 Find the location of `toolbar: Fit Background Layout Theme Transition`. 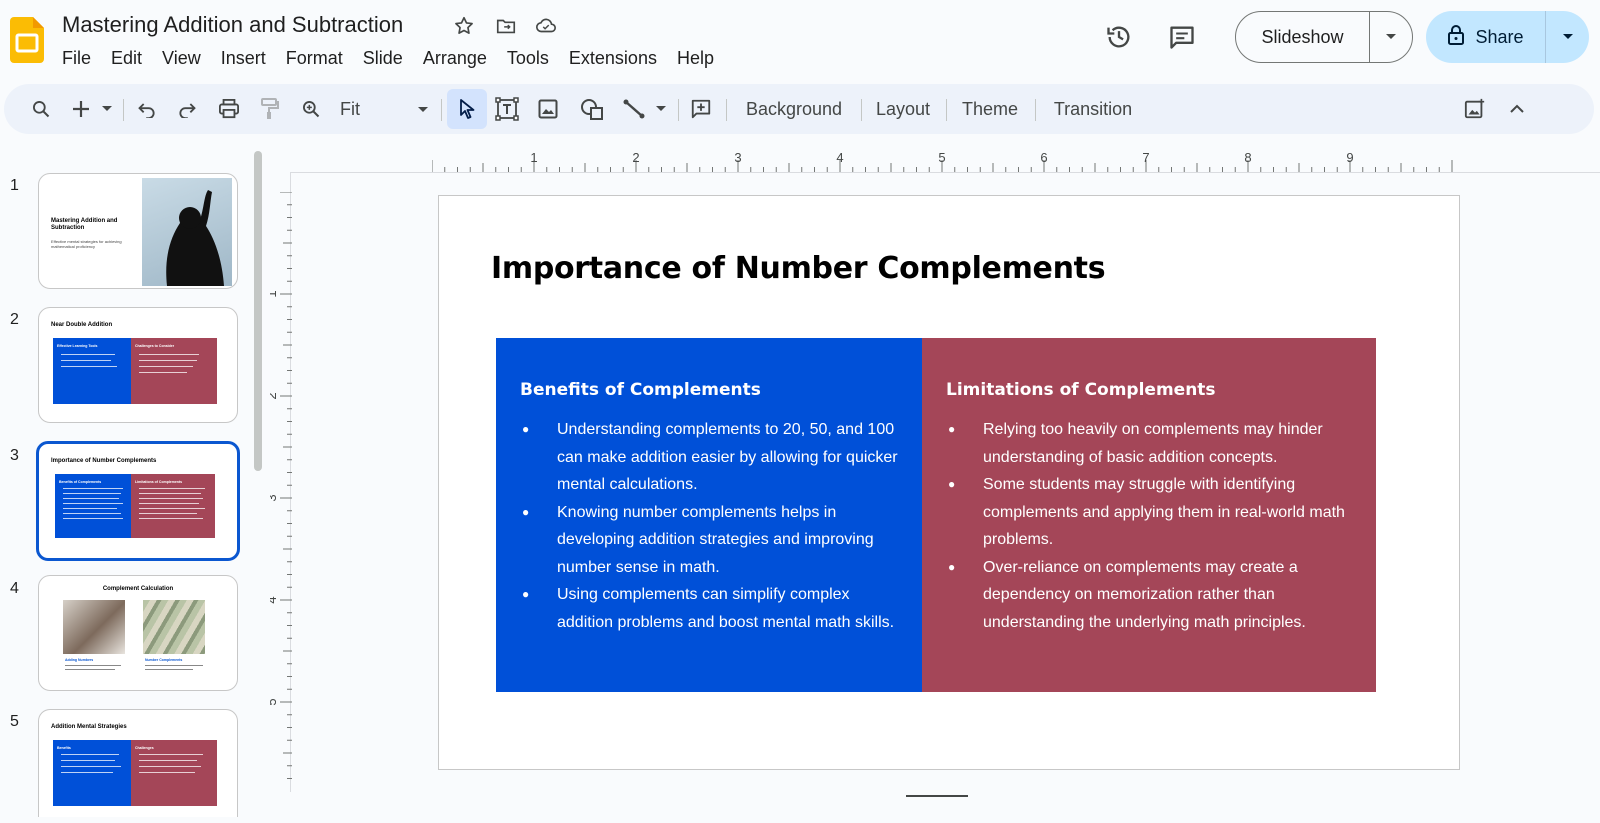

toolbar: Fit Background Layout Theme Transition is located at coordinates (799, 109).